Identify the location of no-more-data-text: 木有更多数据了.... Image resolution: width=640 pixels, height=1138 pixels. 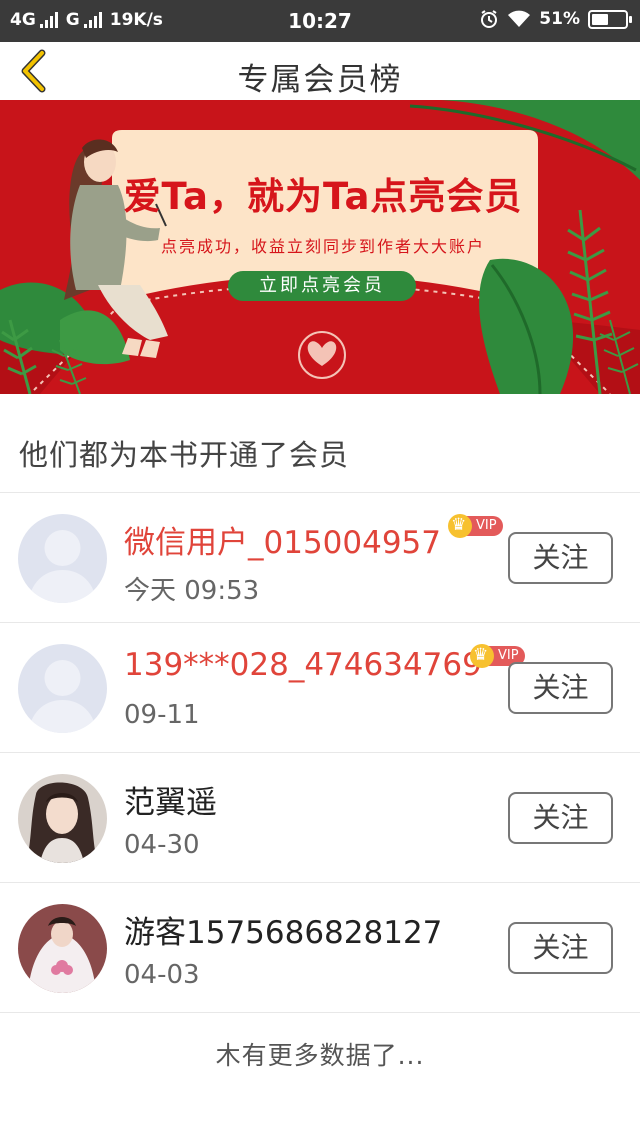
(320, 1055).